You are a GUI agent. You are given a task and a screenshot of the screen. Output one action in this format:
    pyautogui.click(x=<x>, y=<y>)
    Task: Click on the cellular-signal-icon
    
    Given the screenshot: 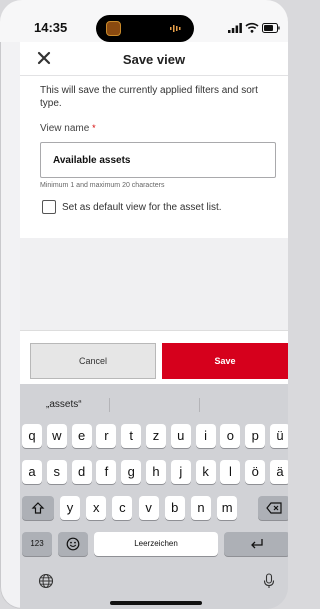 What is the action you would take?
    pyautogui.click(x=235, y=28)
    